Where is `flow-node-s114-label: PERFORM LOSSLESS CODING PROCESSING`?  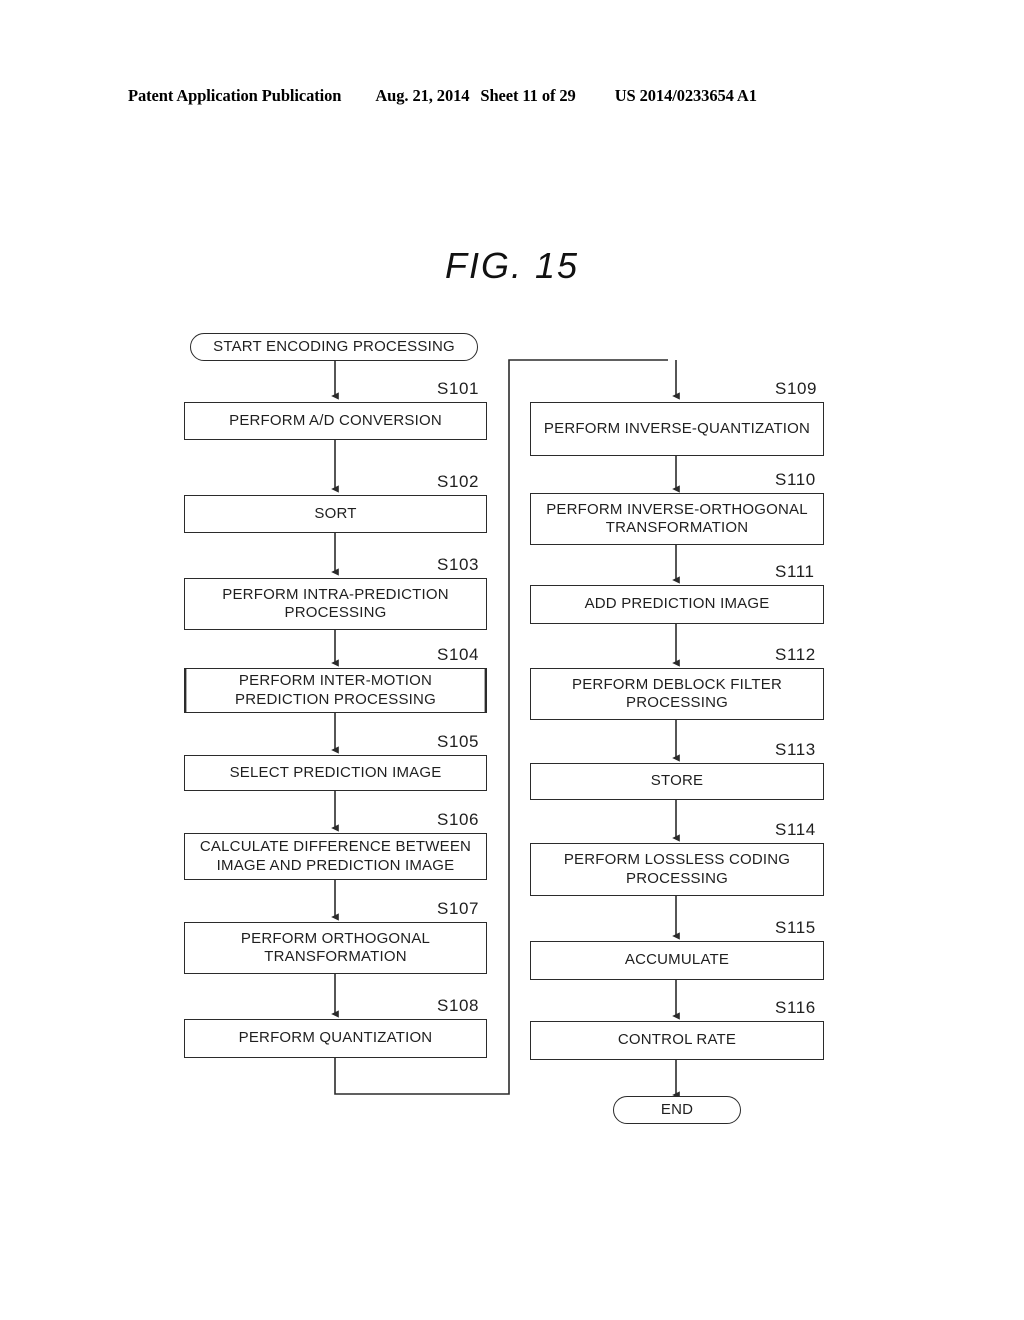 flow-node-s114-label: PERFORM LOSSLESS CODING PROCESSING is located at coordinates (677, 869).